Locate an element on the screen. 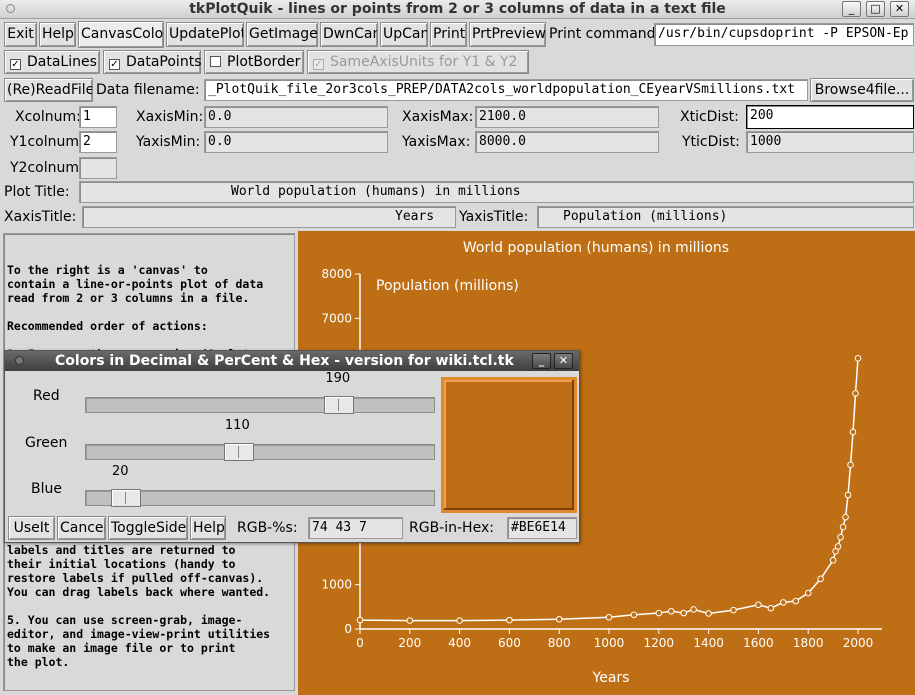 This screenshot has height=695, width=915. green-label: Green is located at coordinates (46, 443).